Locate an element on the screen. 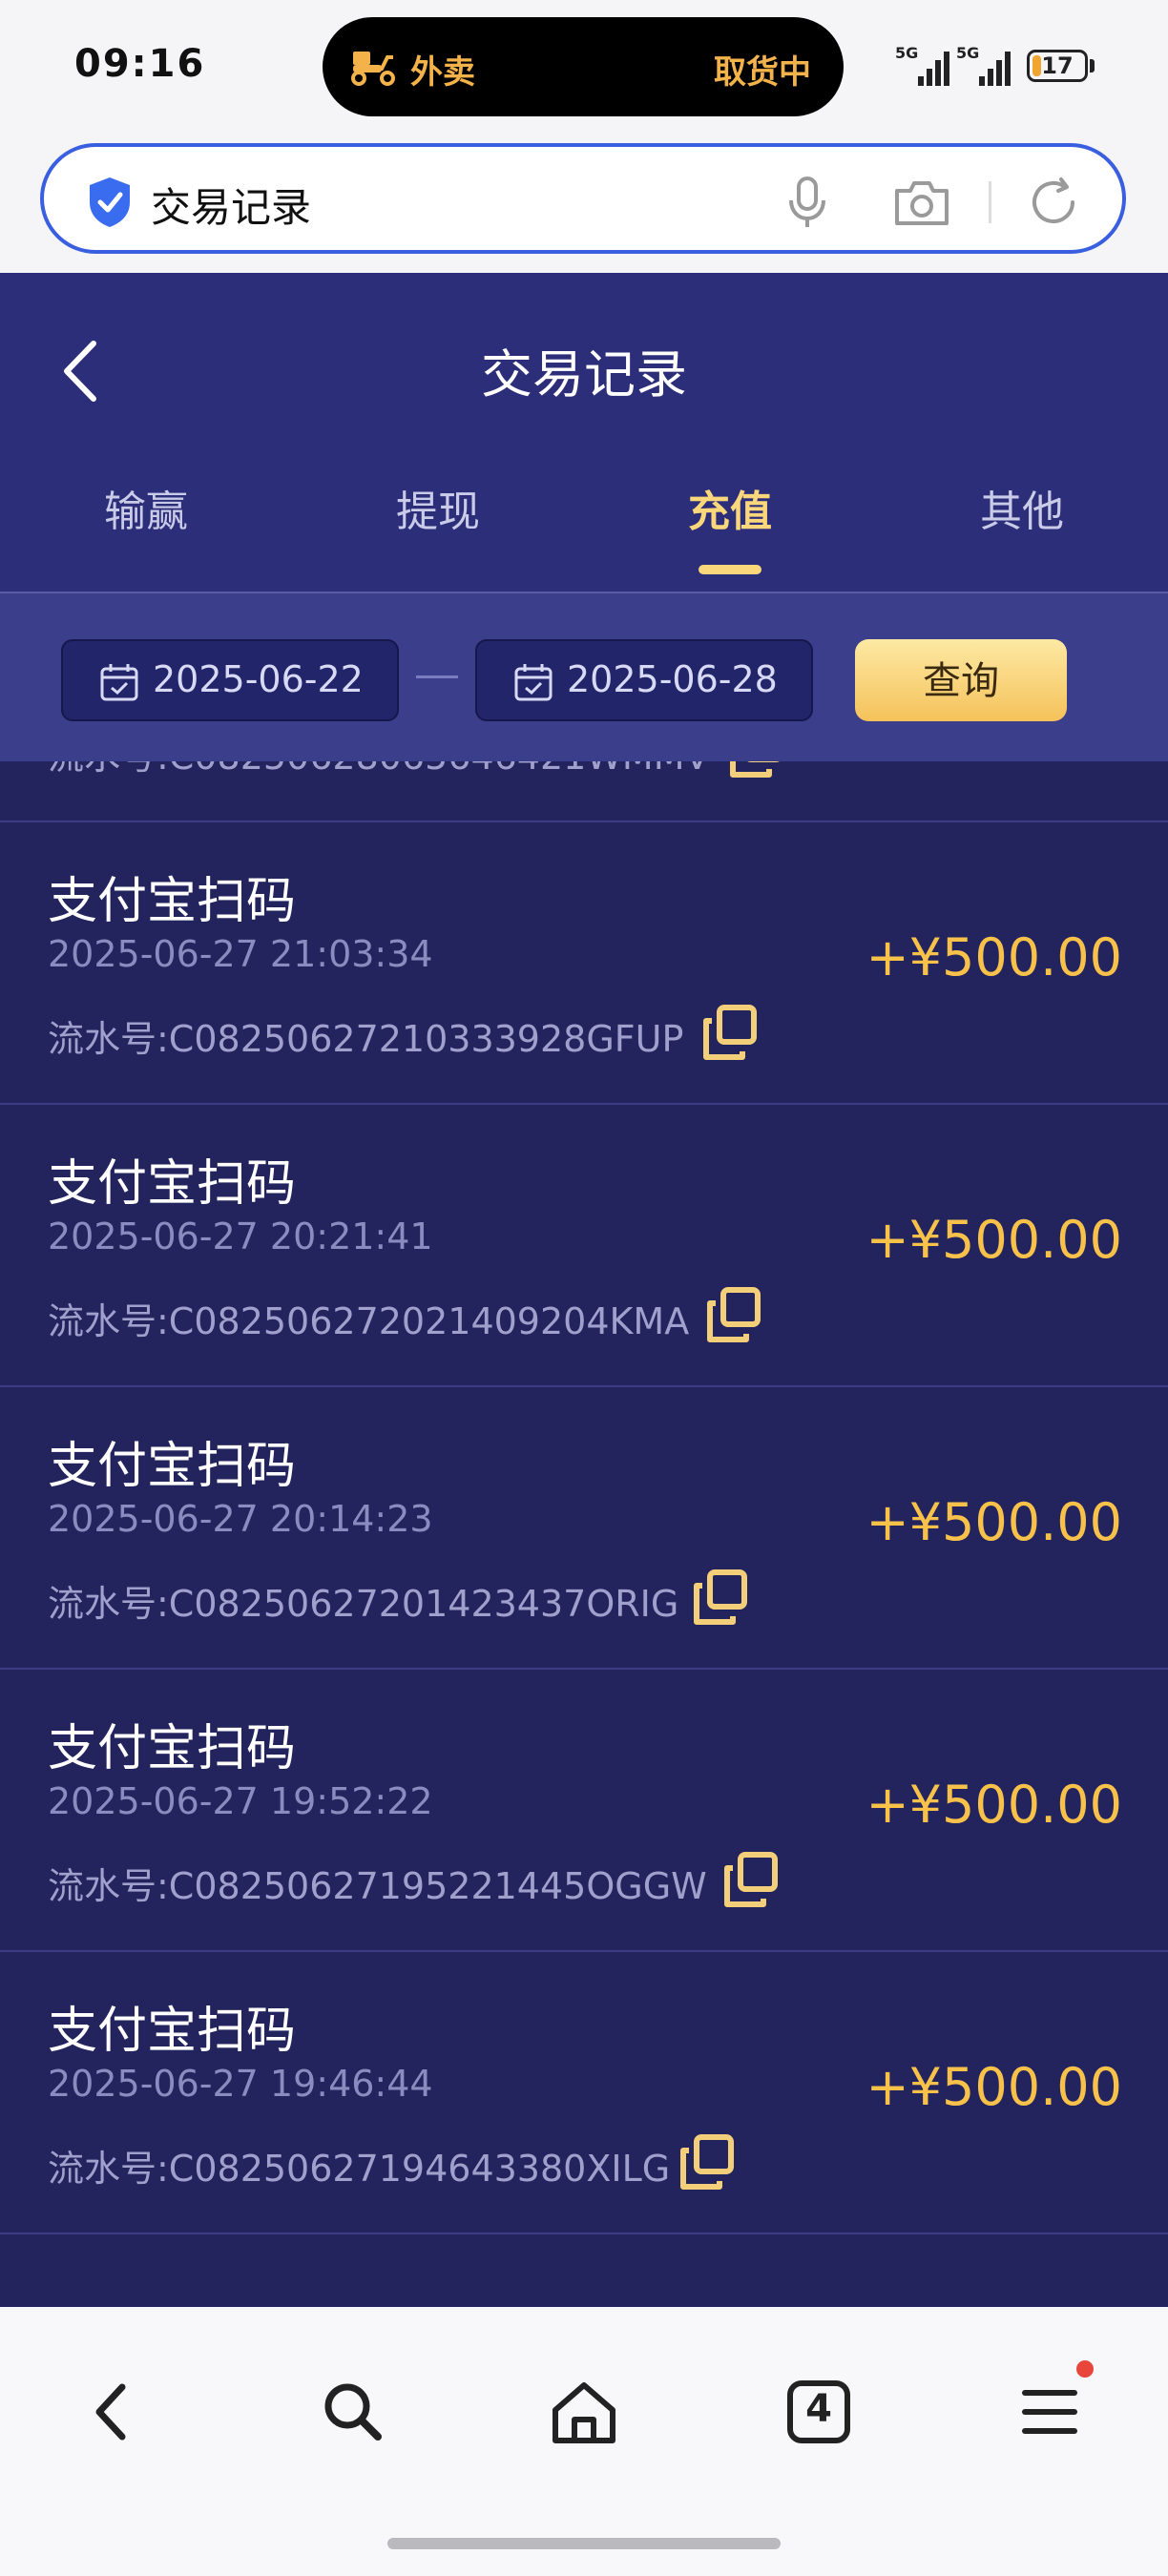  camera-icon is located at coordinates (921, 202).